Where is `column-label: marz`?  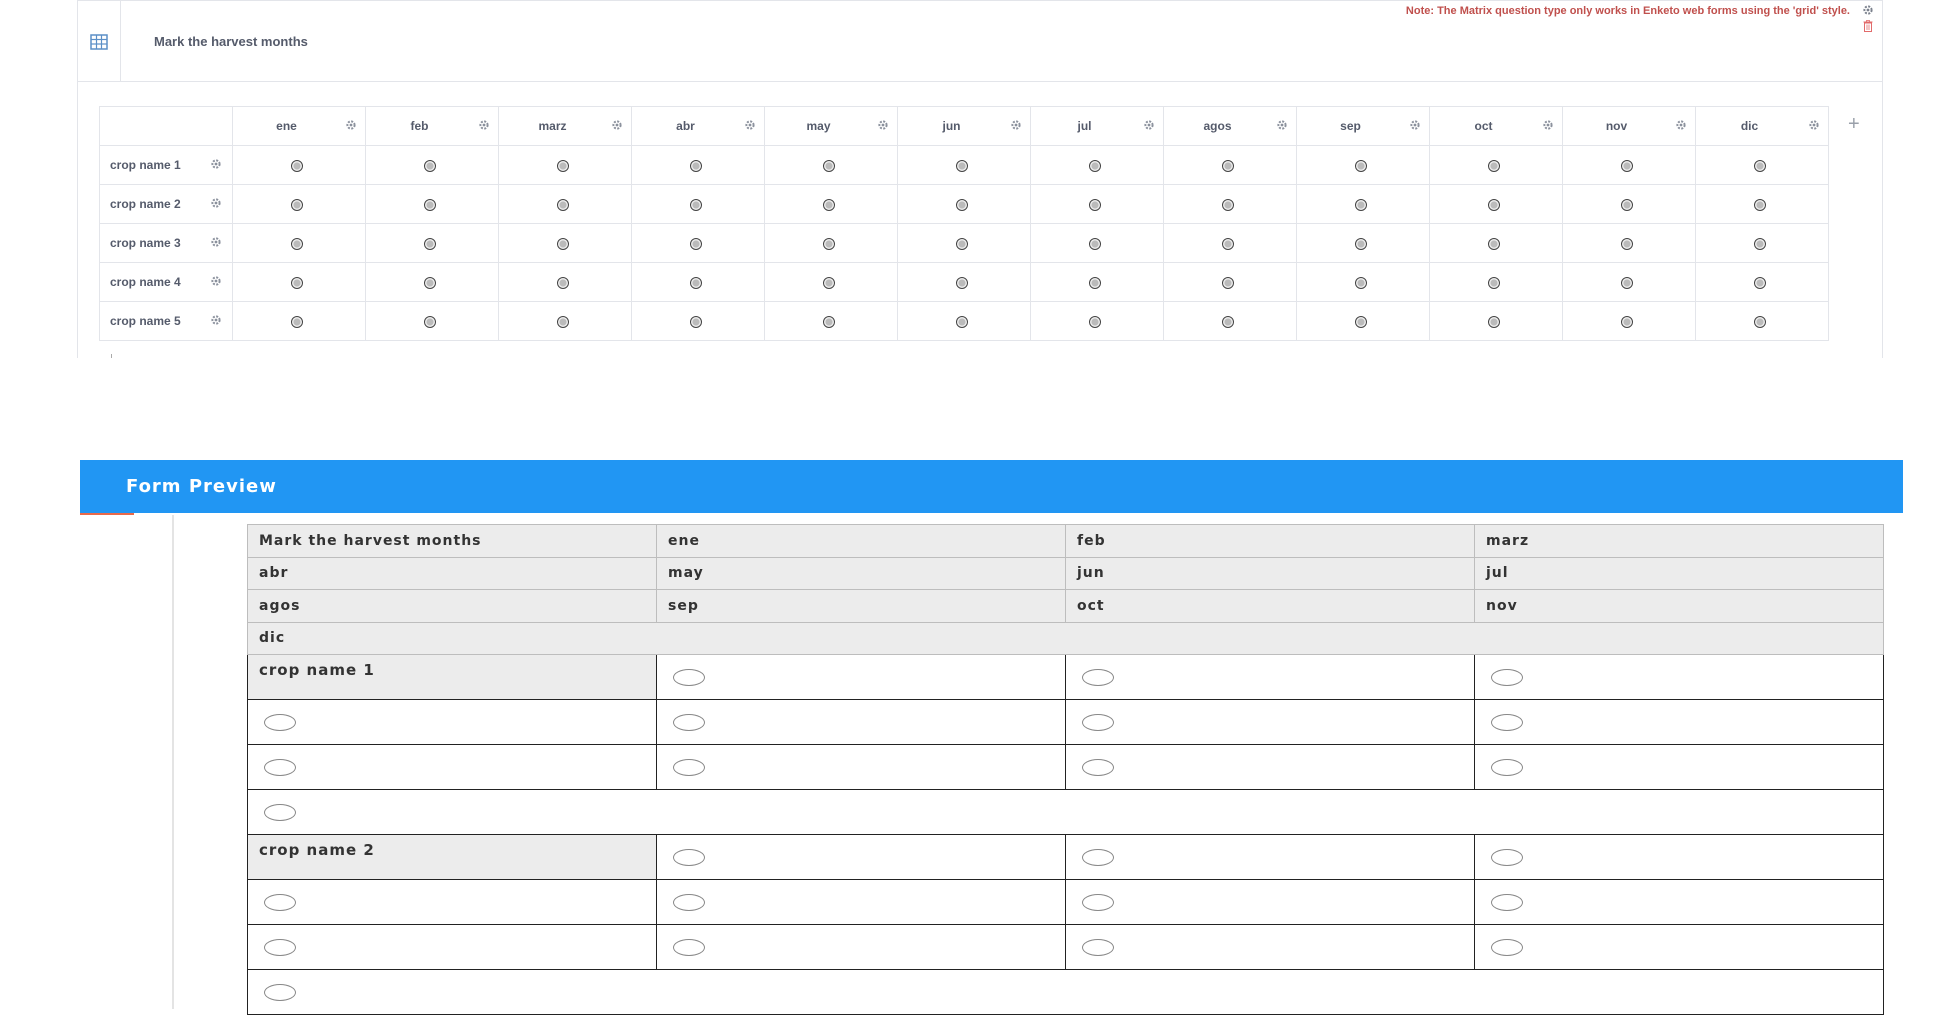 column-label: marz is located at coordinates (552, 126).